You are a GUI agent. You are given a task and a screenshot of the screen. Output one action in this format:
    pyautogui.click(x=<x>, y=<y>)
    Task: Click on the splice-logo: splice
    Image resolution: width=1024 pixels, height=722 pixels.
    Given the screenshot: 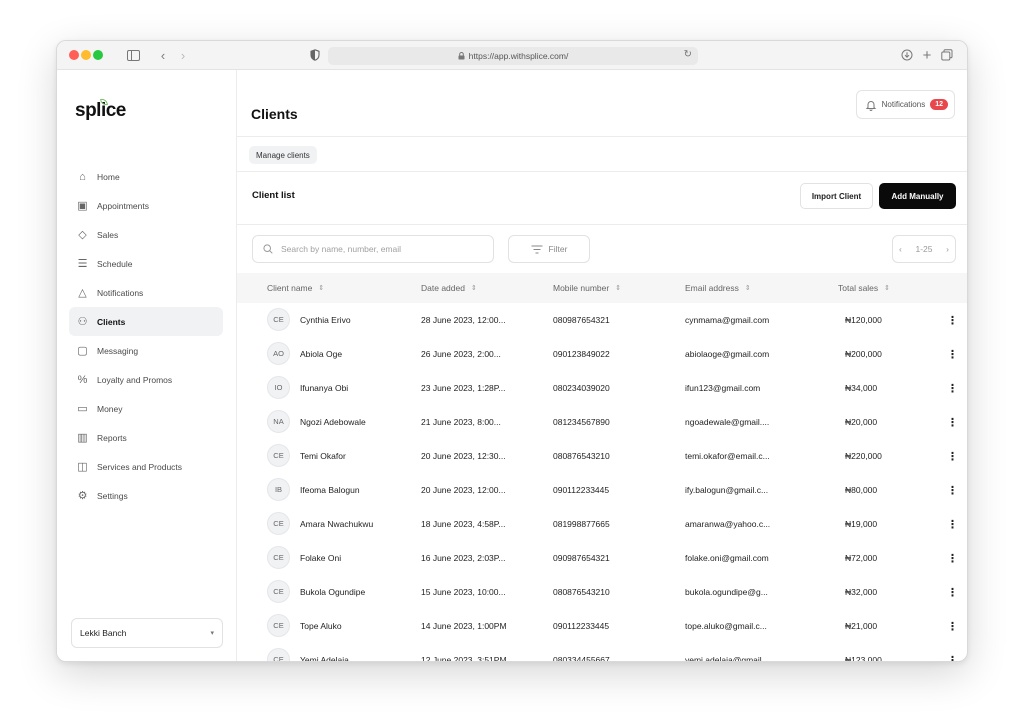 What is the action you would take?
    pyautogui.click(x=100, y=111)
    